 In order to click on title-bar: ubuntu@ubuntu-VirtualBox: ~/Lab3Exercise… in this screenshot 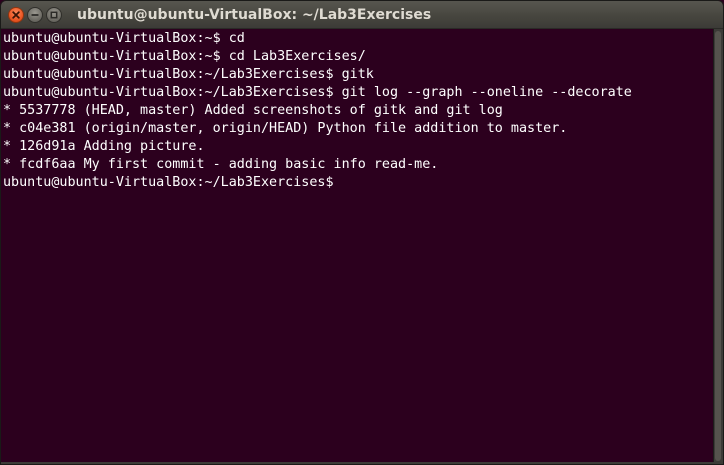, I will do `click(362, 15)`.